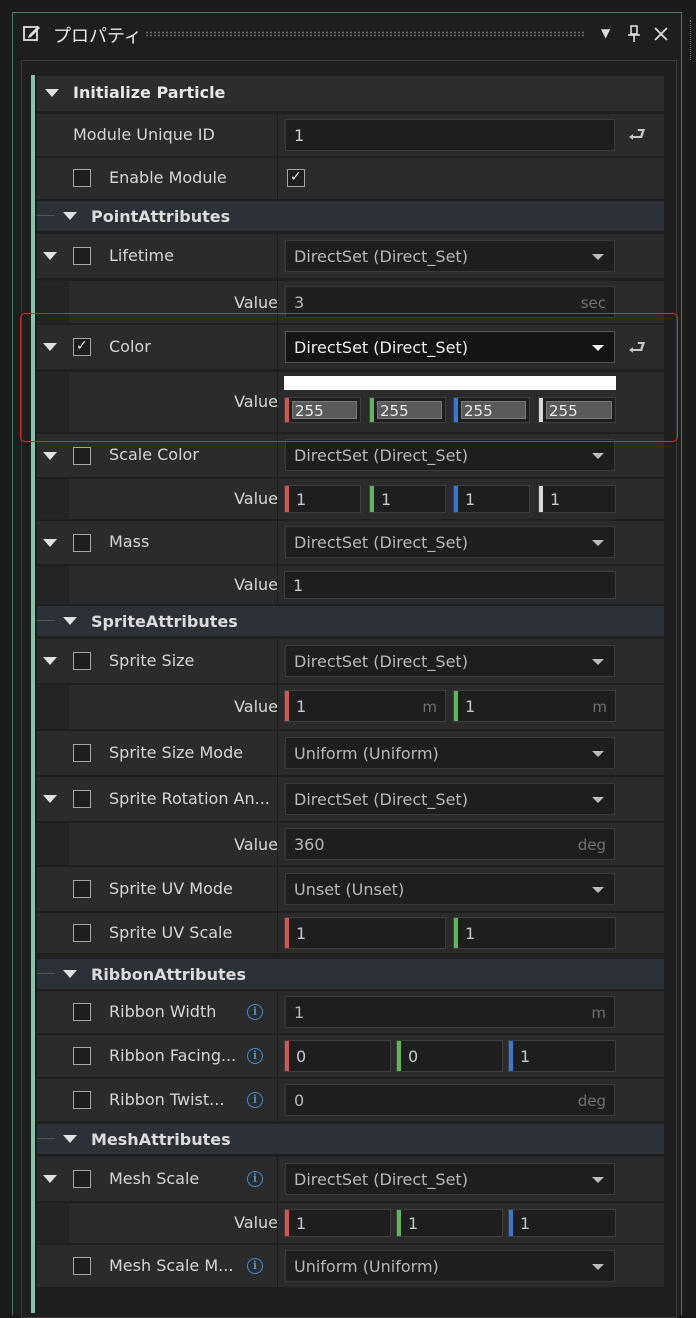 This screenshot has width=696, height=1318. What do you see at coordinates (82, 543) in the screenshot?
I see `mass-checkbox` at bounding box center [82, 543].